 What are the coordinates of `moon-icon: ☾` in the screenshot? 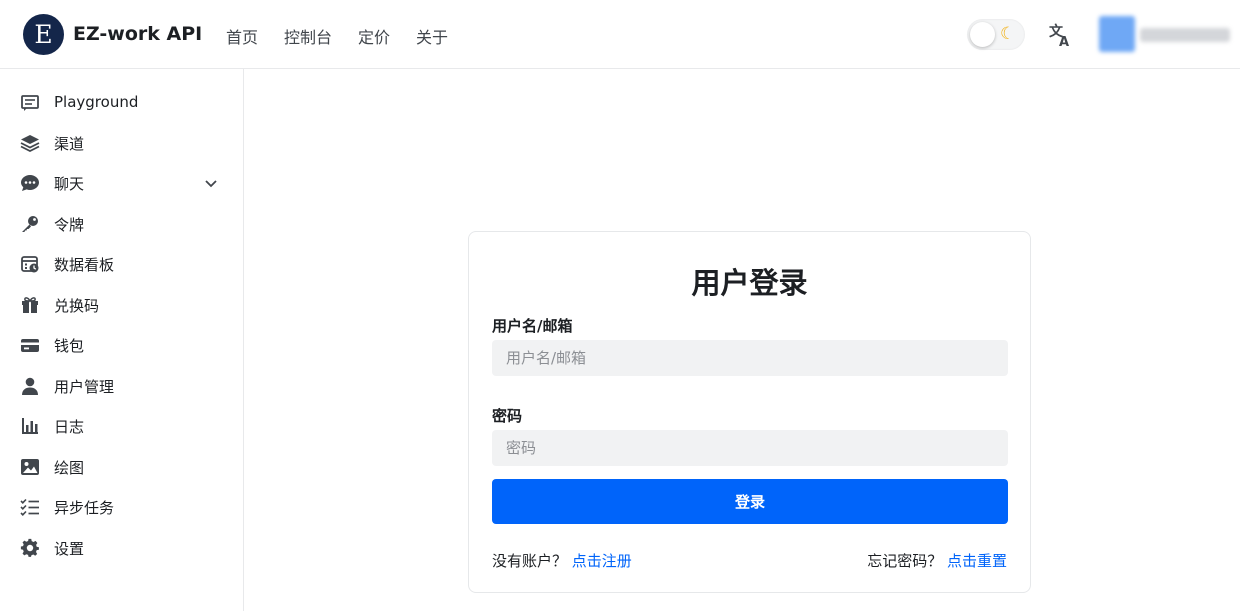 It's located at (1008, 34).